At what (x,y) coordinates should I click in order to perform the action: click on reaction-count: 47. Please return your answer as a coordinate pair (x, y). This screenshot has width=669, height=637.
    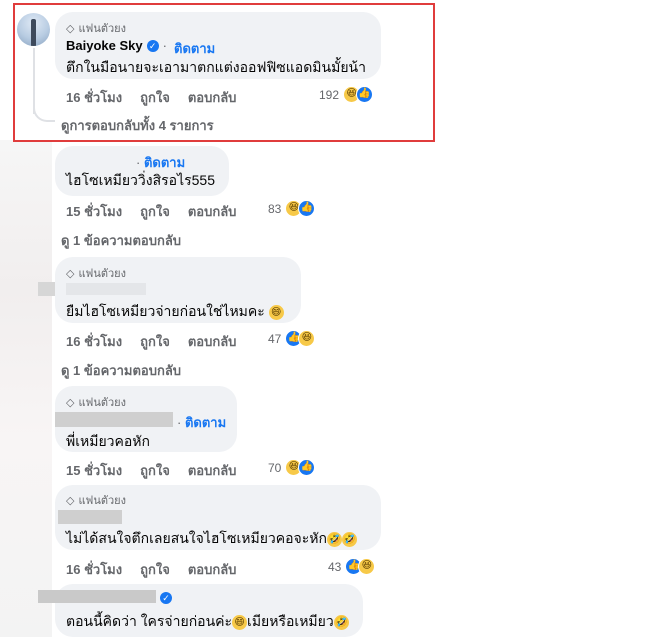
    Looking at the image, I should click on (275, 338).